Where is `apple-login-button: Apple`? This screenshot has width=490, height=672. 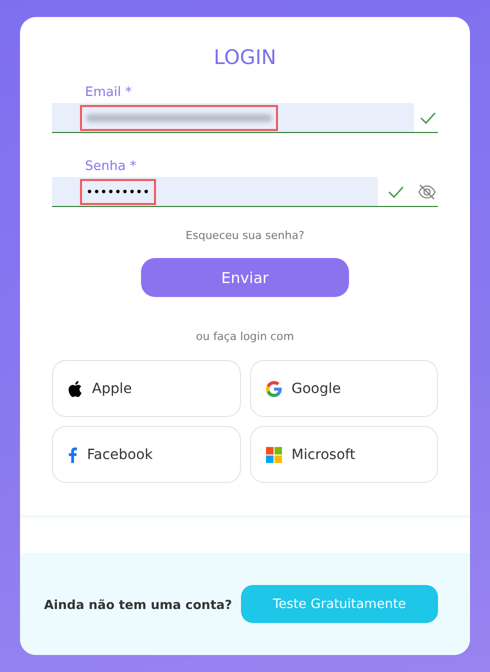 apple-login-button: Apple is located at coordinates (146, 388).